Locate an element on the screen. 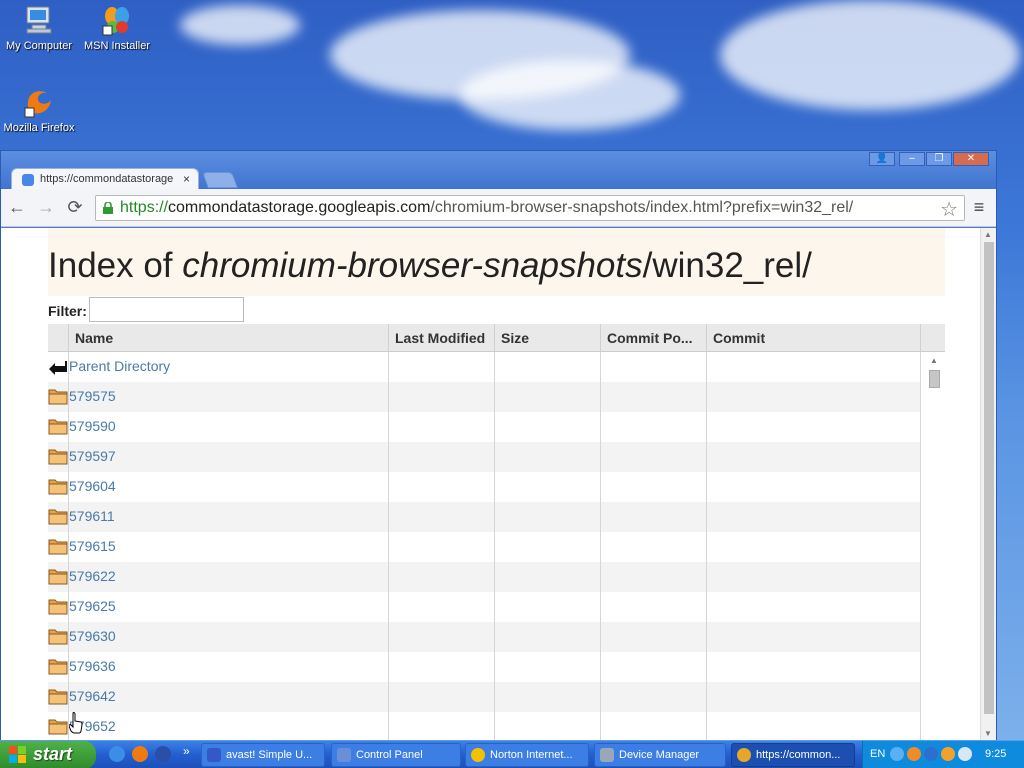  new-tab-button is located at coordinates (220, 180).